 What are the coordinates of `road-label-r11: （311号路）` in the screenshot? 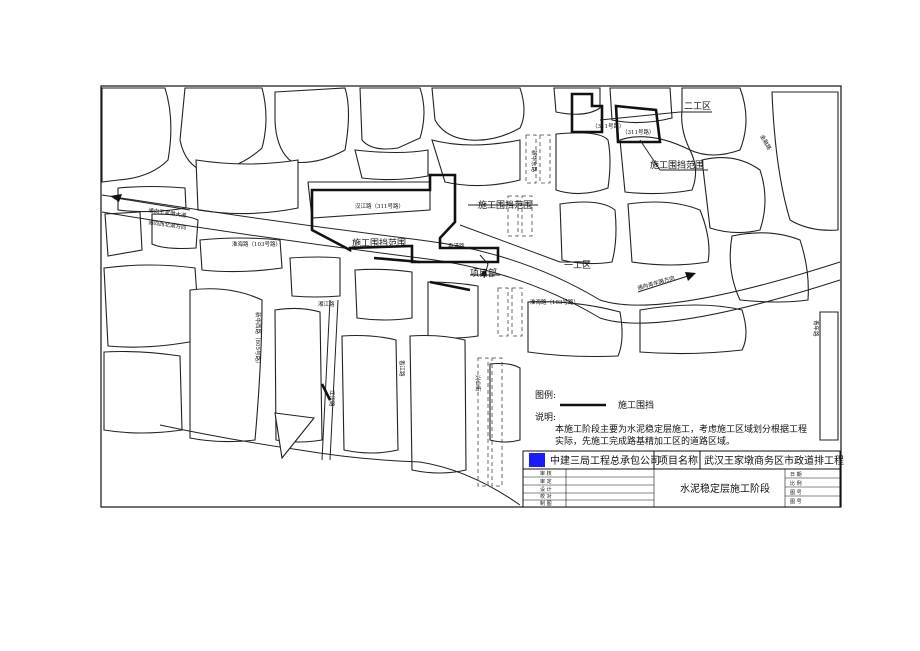 It's located at (608, 126).